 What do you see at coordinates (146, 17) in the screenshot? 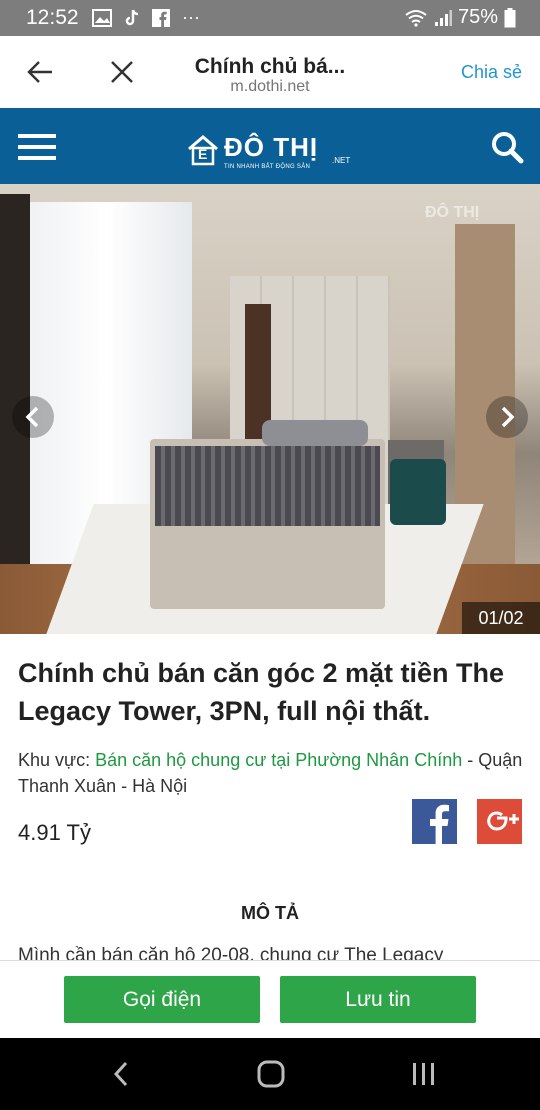
I see `status-notification-icons: ···` at bounding box center [146, 17].